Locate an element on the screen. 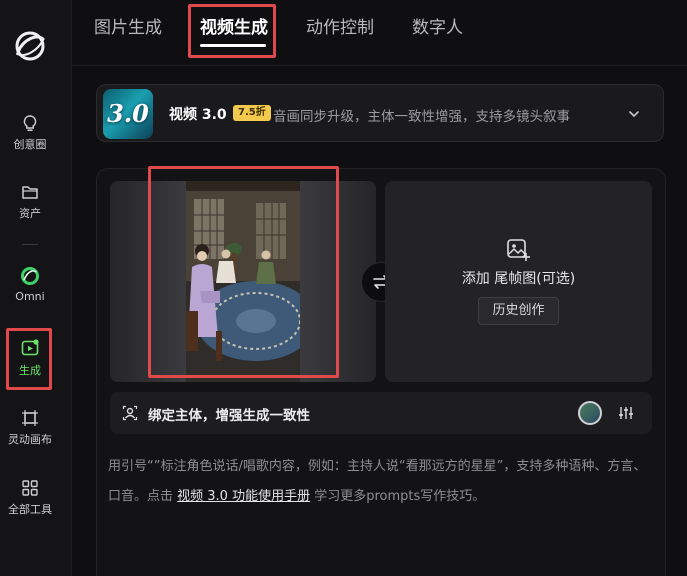 The width and height of the screenshot is (687, 576). model-thumbnail: 3.0 is located at coordinates (128, 114).